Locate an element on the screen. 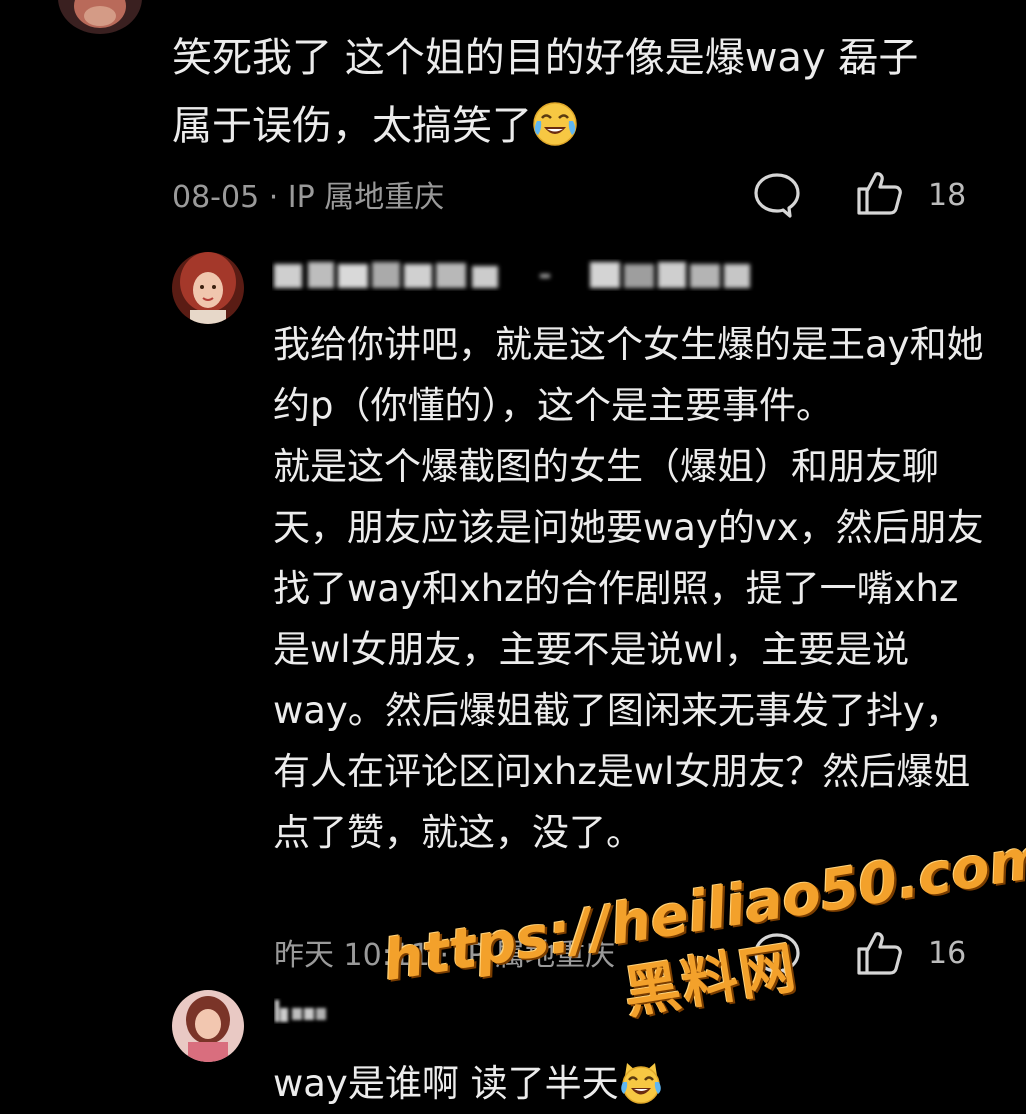  crying-laughing-emoji-icon is located at coordinates (555, 123).